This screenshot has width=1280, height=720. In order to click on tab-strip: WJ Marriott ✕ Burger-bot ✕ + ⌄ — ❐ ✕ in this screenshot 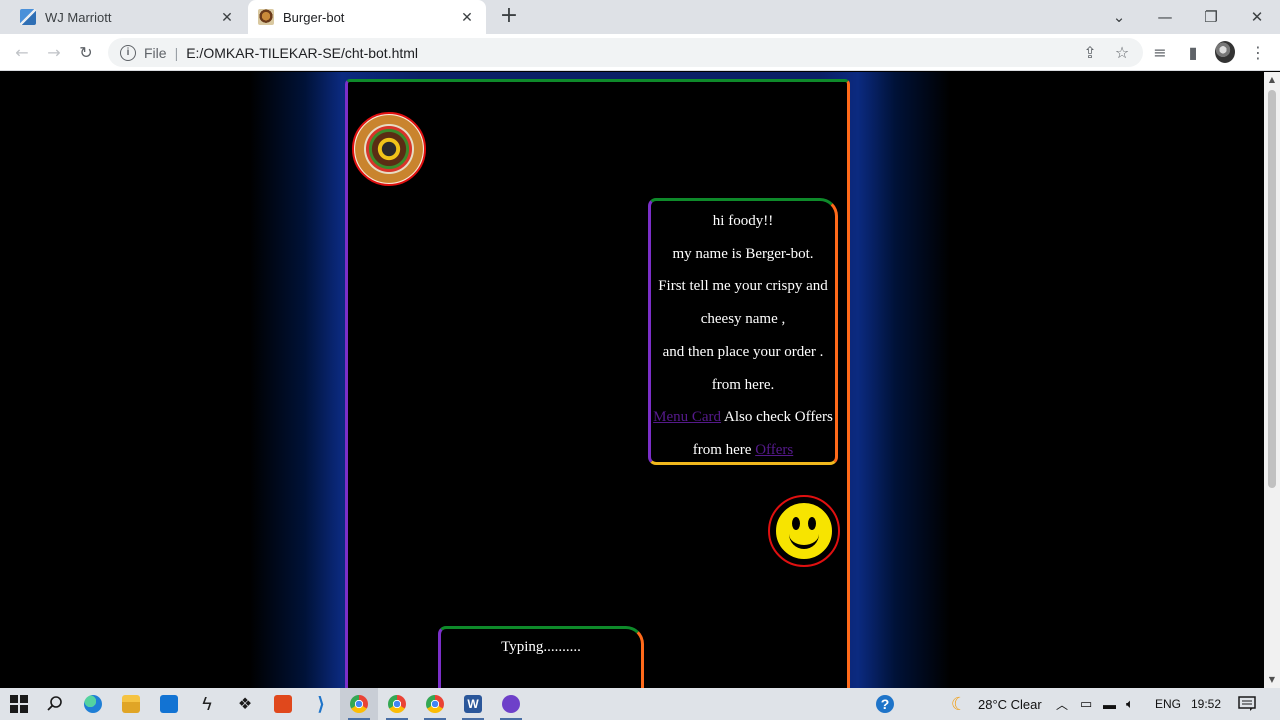, I will do `click(640, 17)`.